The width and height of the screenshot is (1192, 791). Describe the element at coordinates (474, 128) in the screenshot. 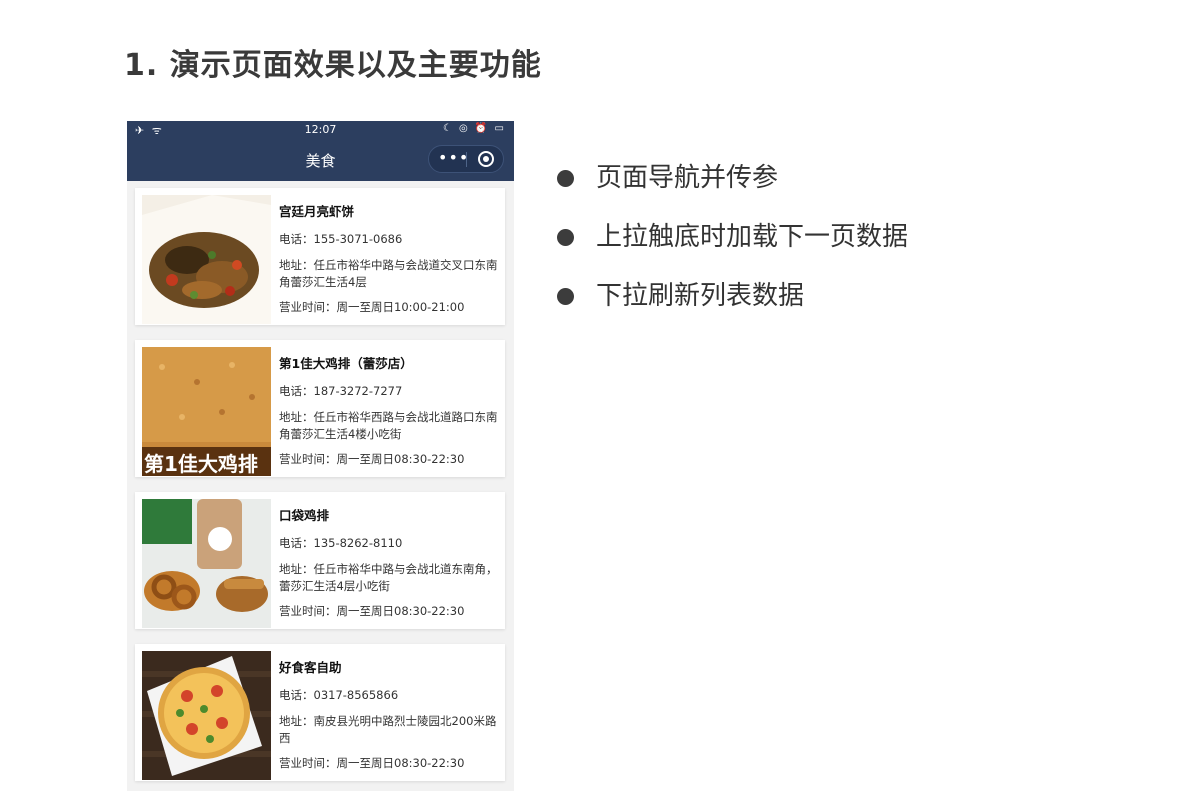

I see `status-icons: ☾ ◎ ⏰ ▭` at that location.